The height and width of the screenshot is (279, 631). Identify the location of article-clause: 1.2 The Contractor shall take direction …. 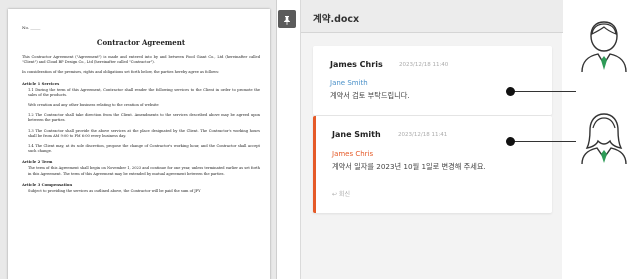
(144, 118).